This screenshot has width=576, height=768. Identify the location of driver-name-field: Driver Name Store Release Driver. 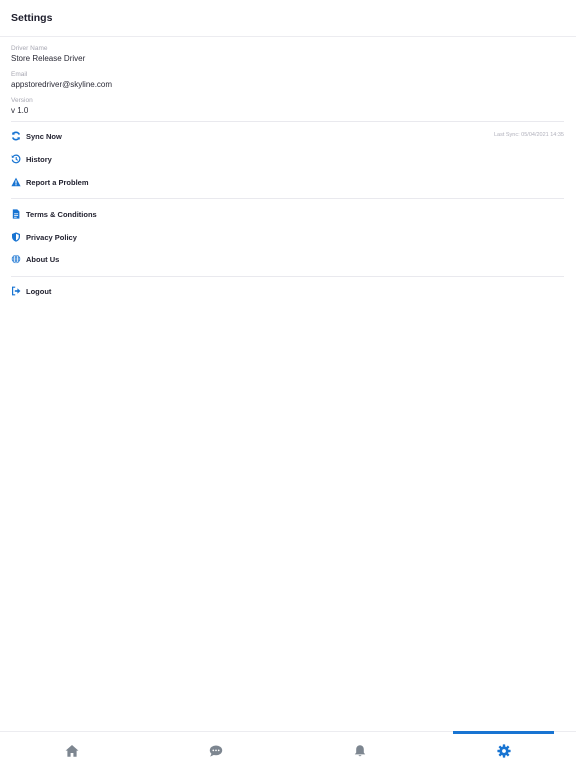
(287, 57).